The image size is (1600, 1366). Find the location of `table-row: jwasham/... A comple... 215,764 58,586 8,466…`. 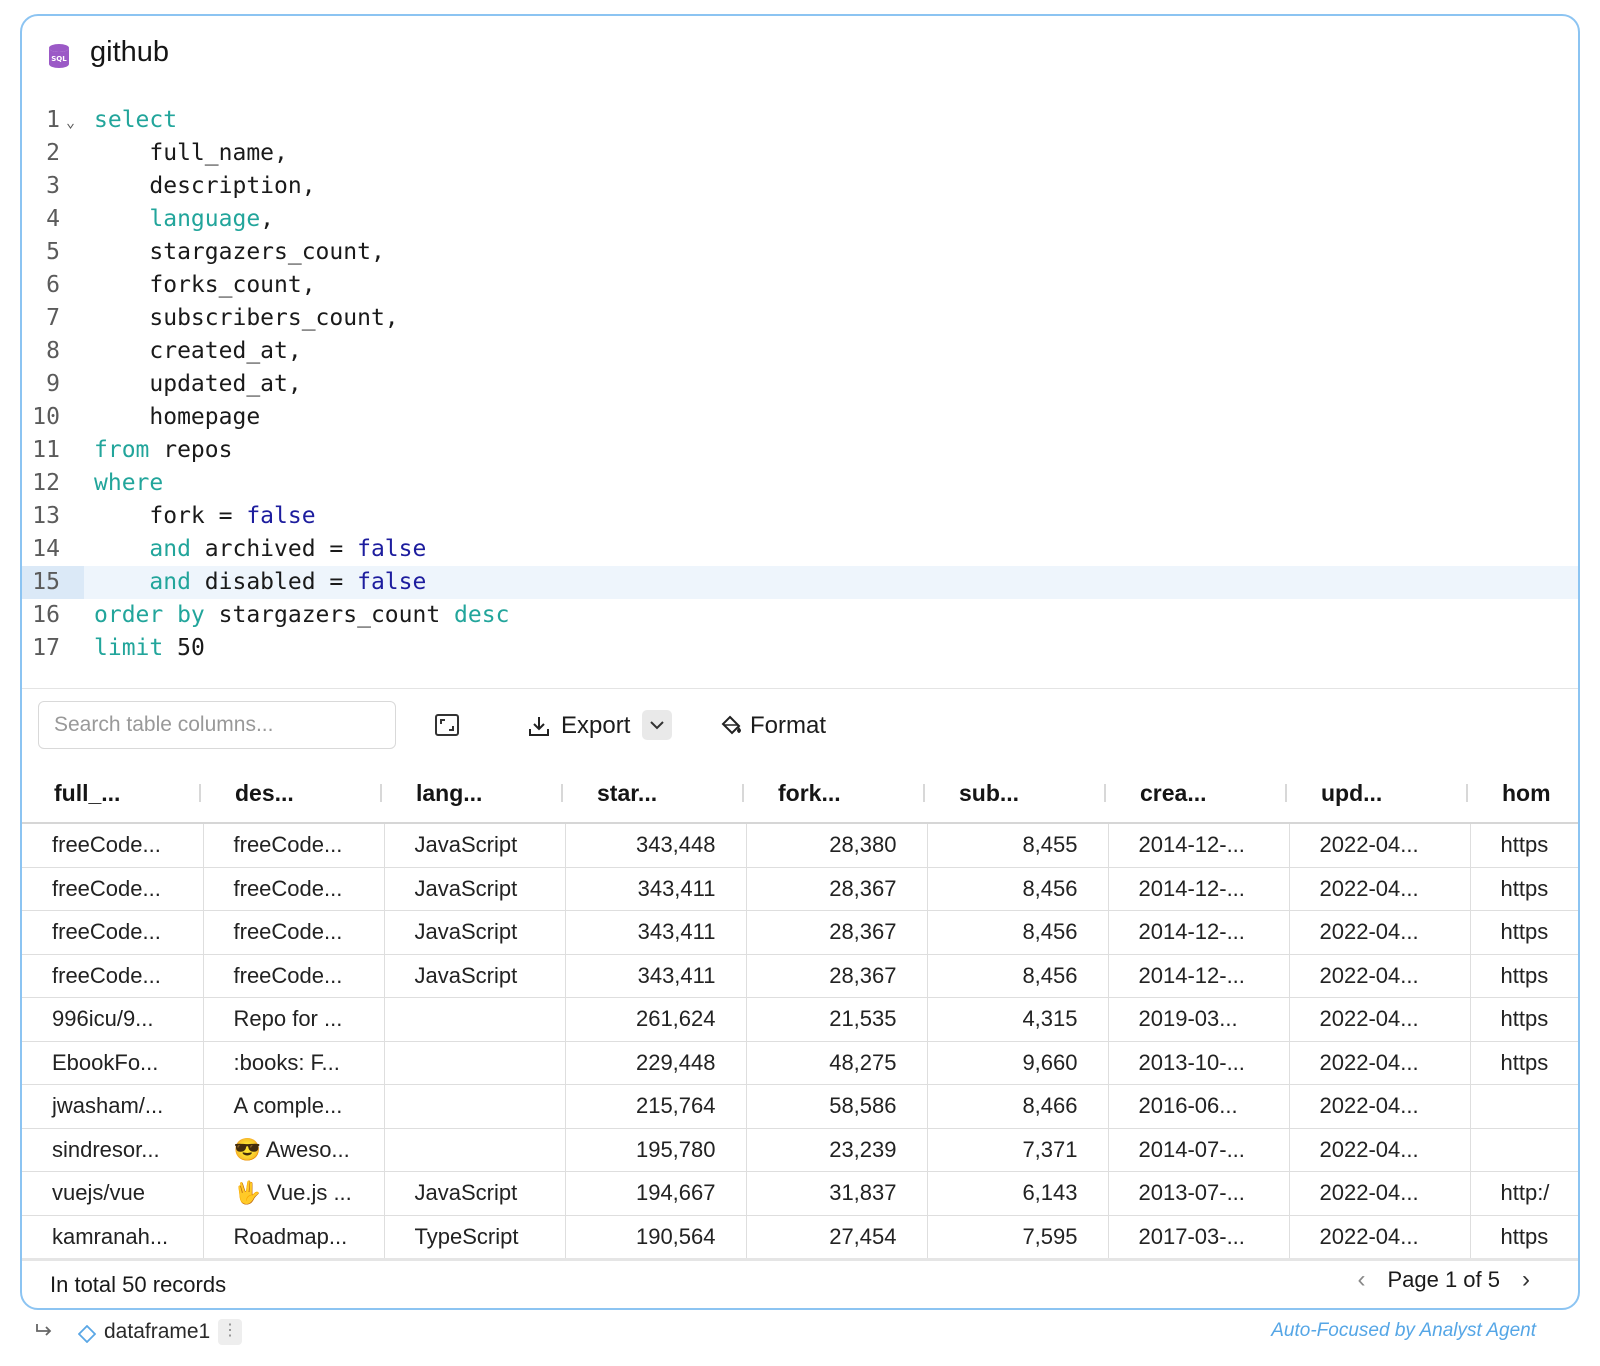

table-row: jwasham/... A comple... 215,764 58,586 8,466… is located at coordinates (800, 1106).